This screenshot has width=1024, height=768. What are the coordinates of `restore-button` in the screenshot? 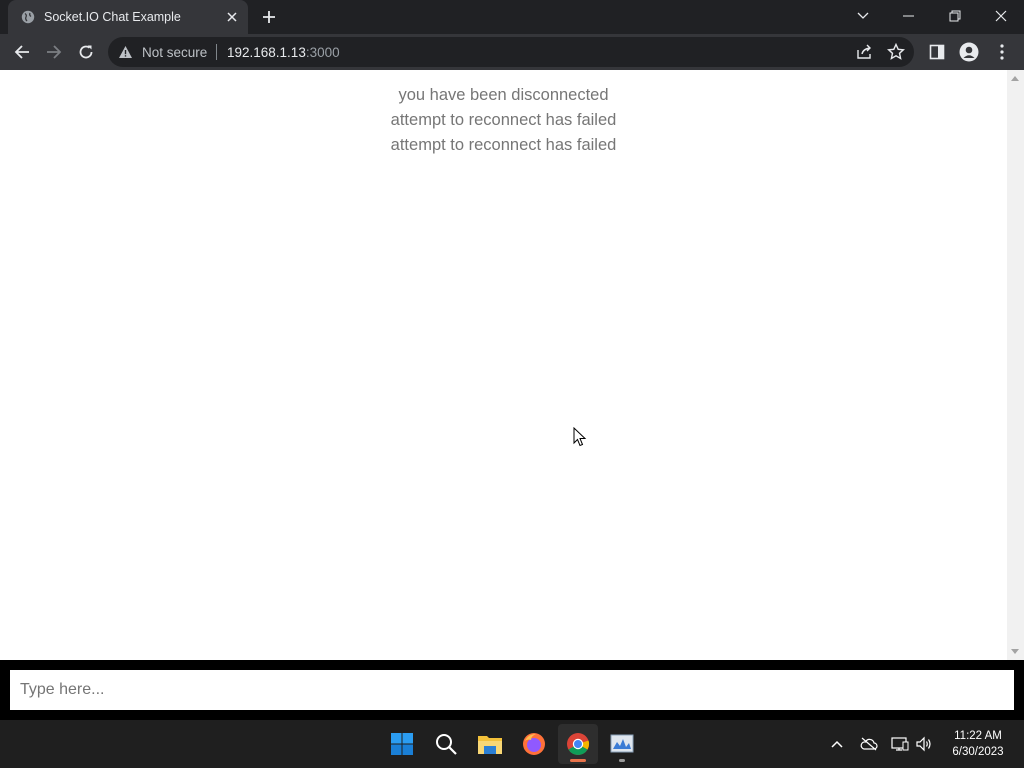 It's located at (955, 16).